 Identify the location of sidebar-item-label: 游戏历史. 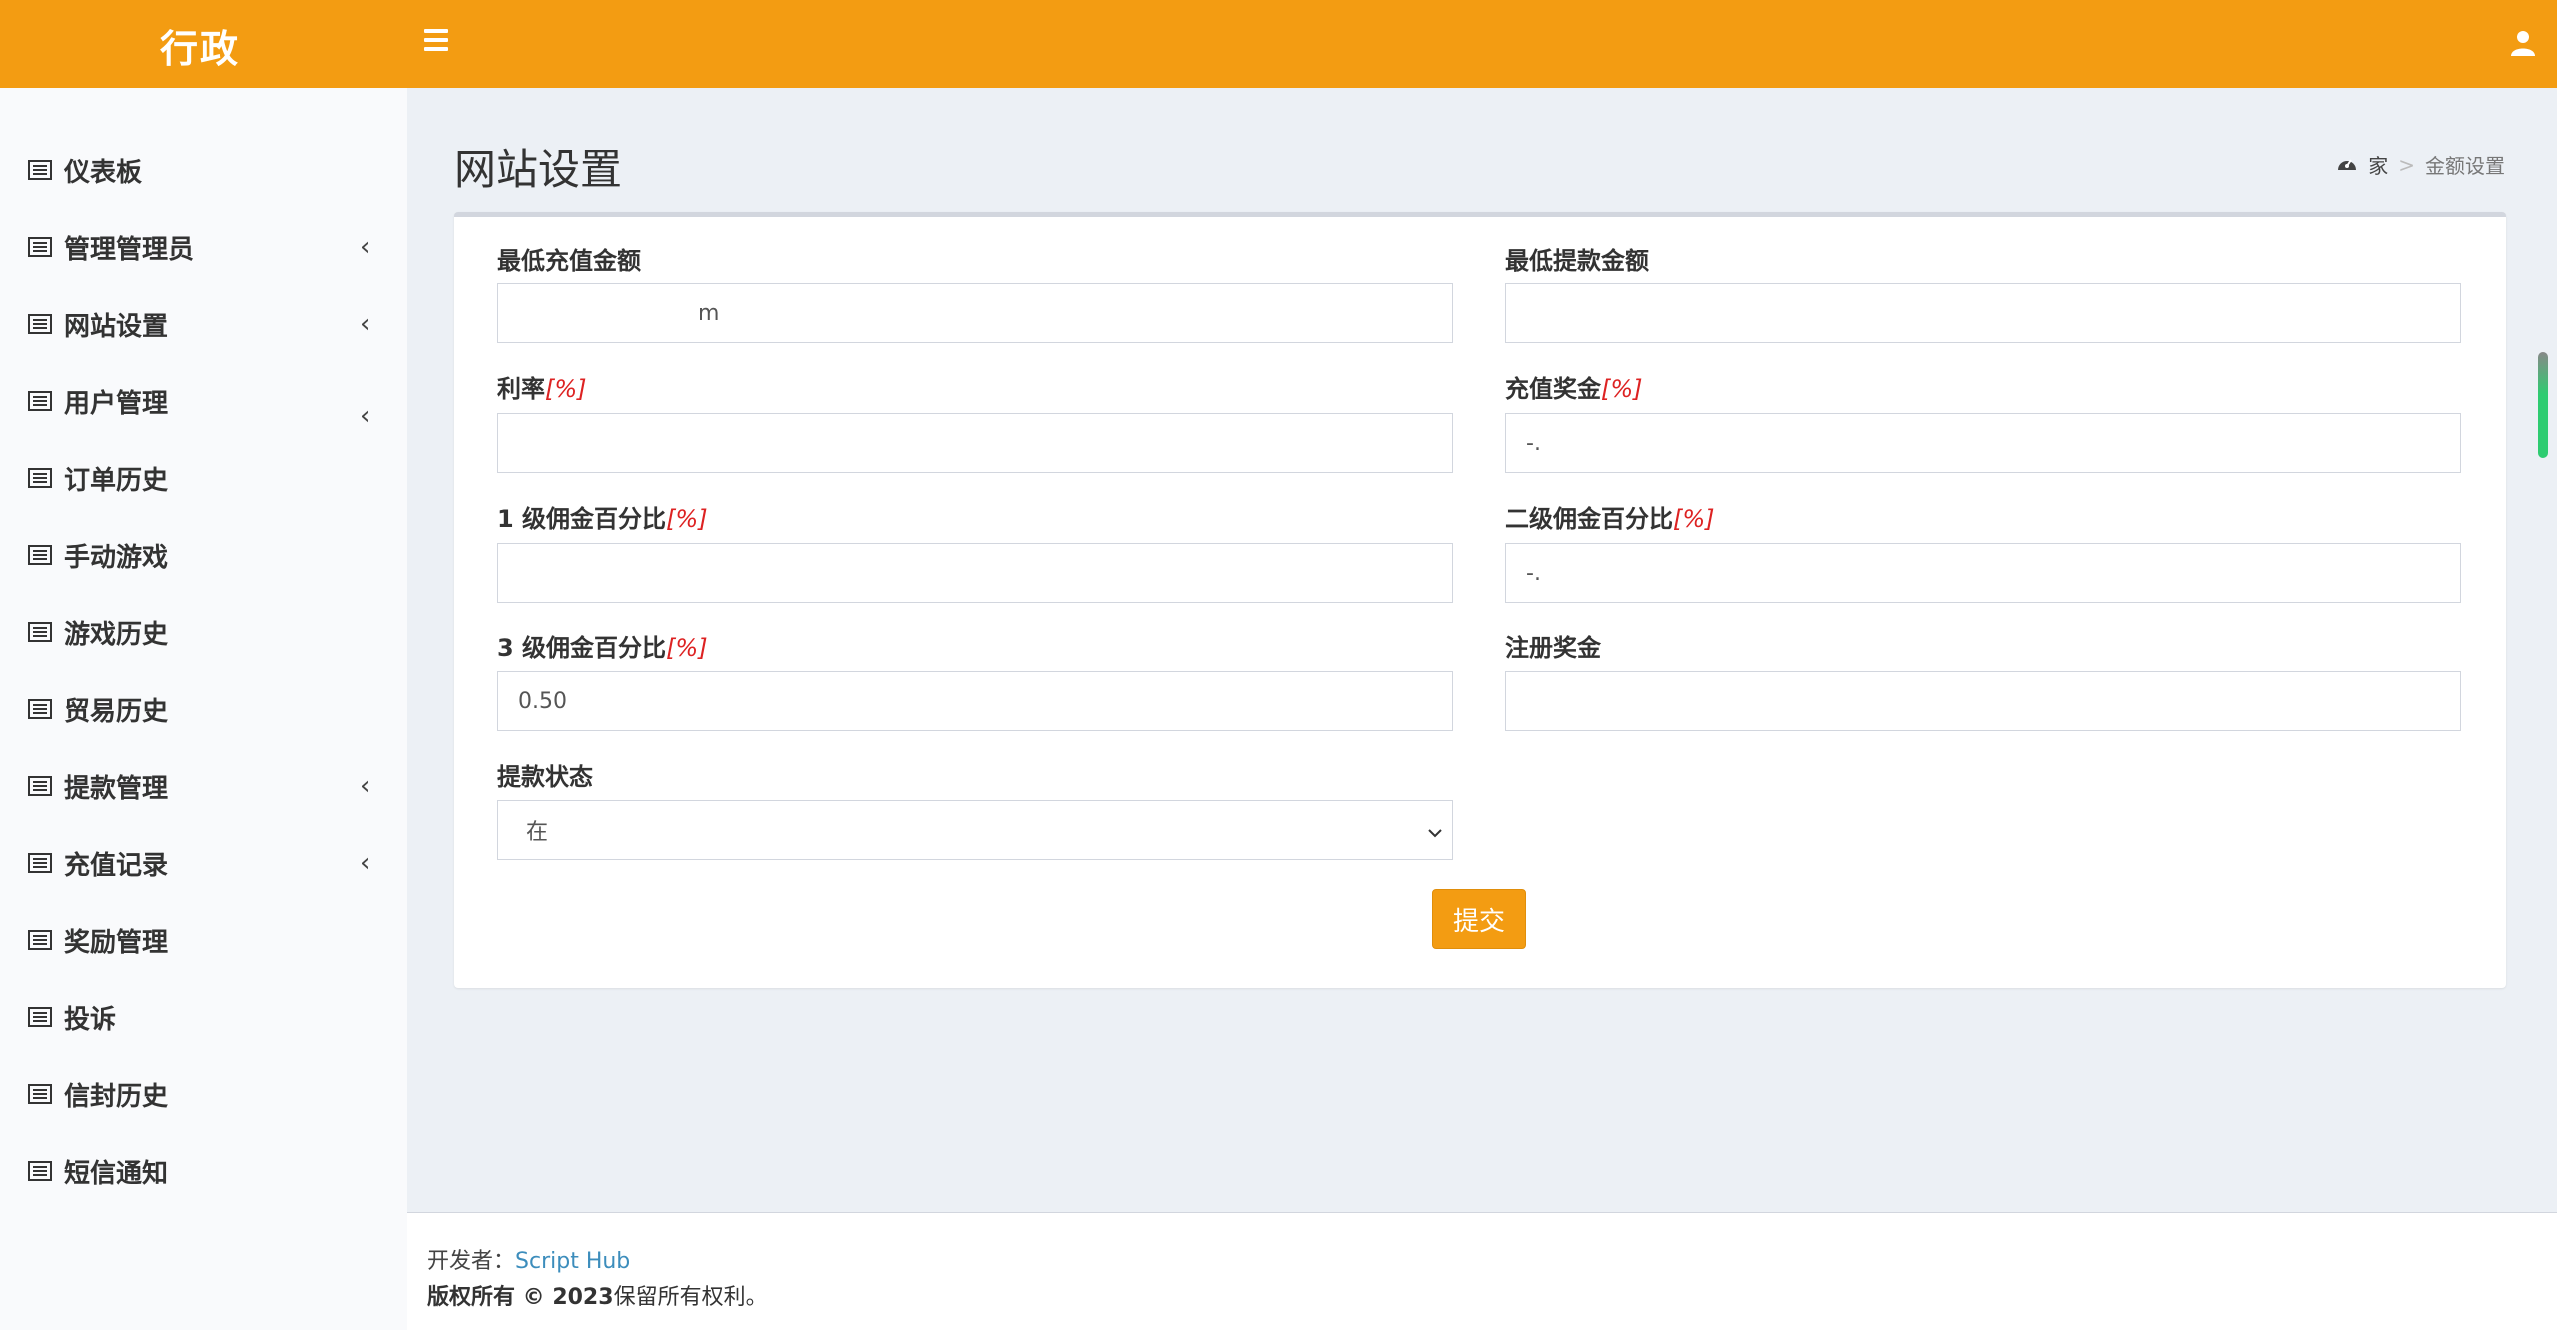
(116, 634).